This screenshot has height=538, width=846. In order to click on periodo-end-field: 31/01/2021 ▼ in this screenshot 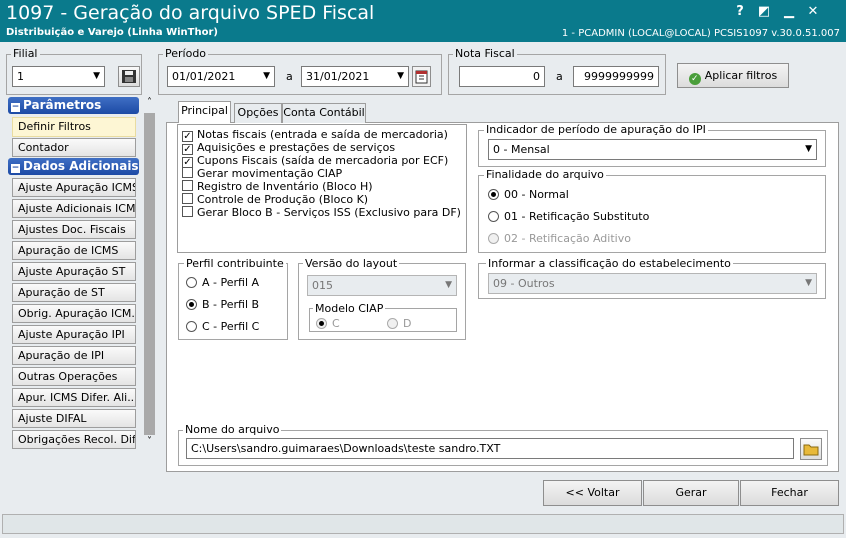, I will do `click(355, 76)`.